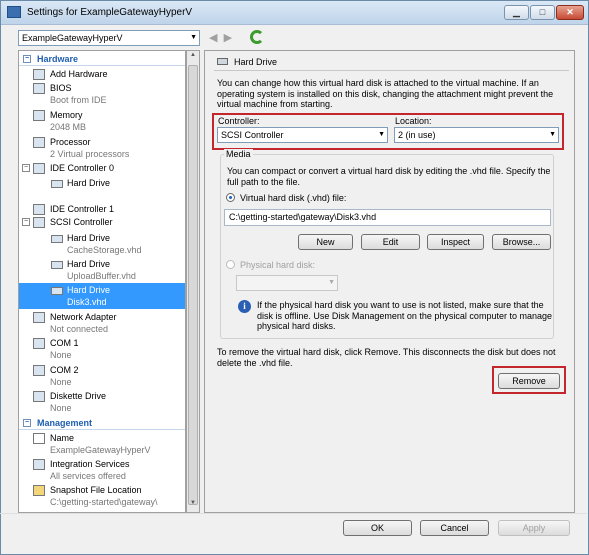 This screenshot has height=555, width=589. What do you see at coordinates (39, 464) in the screenshot?
I see `integration-services-icon` at bounding box center [39, 464].